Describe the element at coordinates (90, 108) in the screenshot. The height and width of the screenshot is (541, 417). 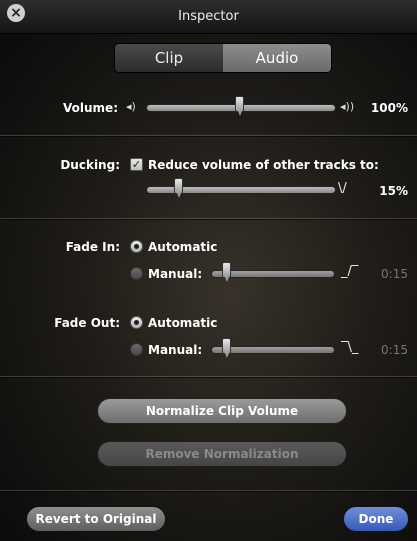
I see `volume-label: Volume:` at that location.